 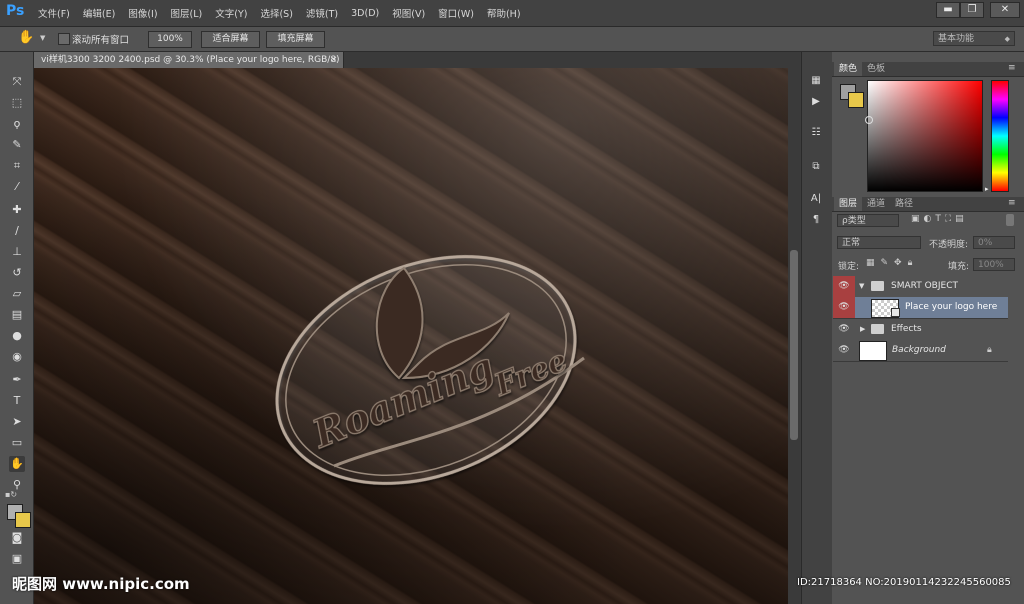 I want to click on chevron-down-icon: ◆, so click(x=1007, y=39).